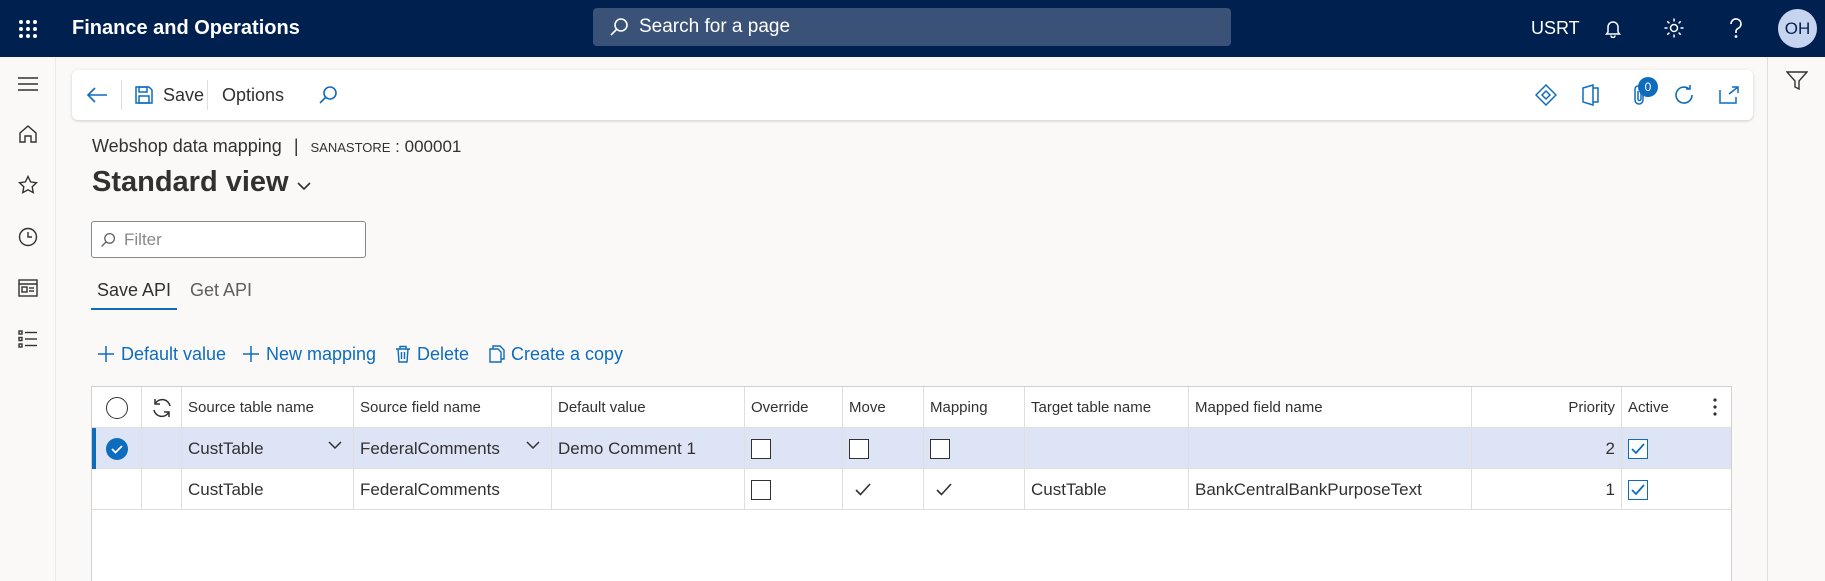 This screenshot has width=1825, height=581. Describe the element at coordinates (28, 319) in the screenshot. I see `left-navigation-pane` at that location.